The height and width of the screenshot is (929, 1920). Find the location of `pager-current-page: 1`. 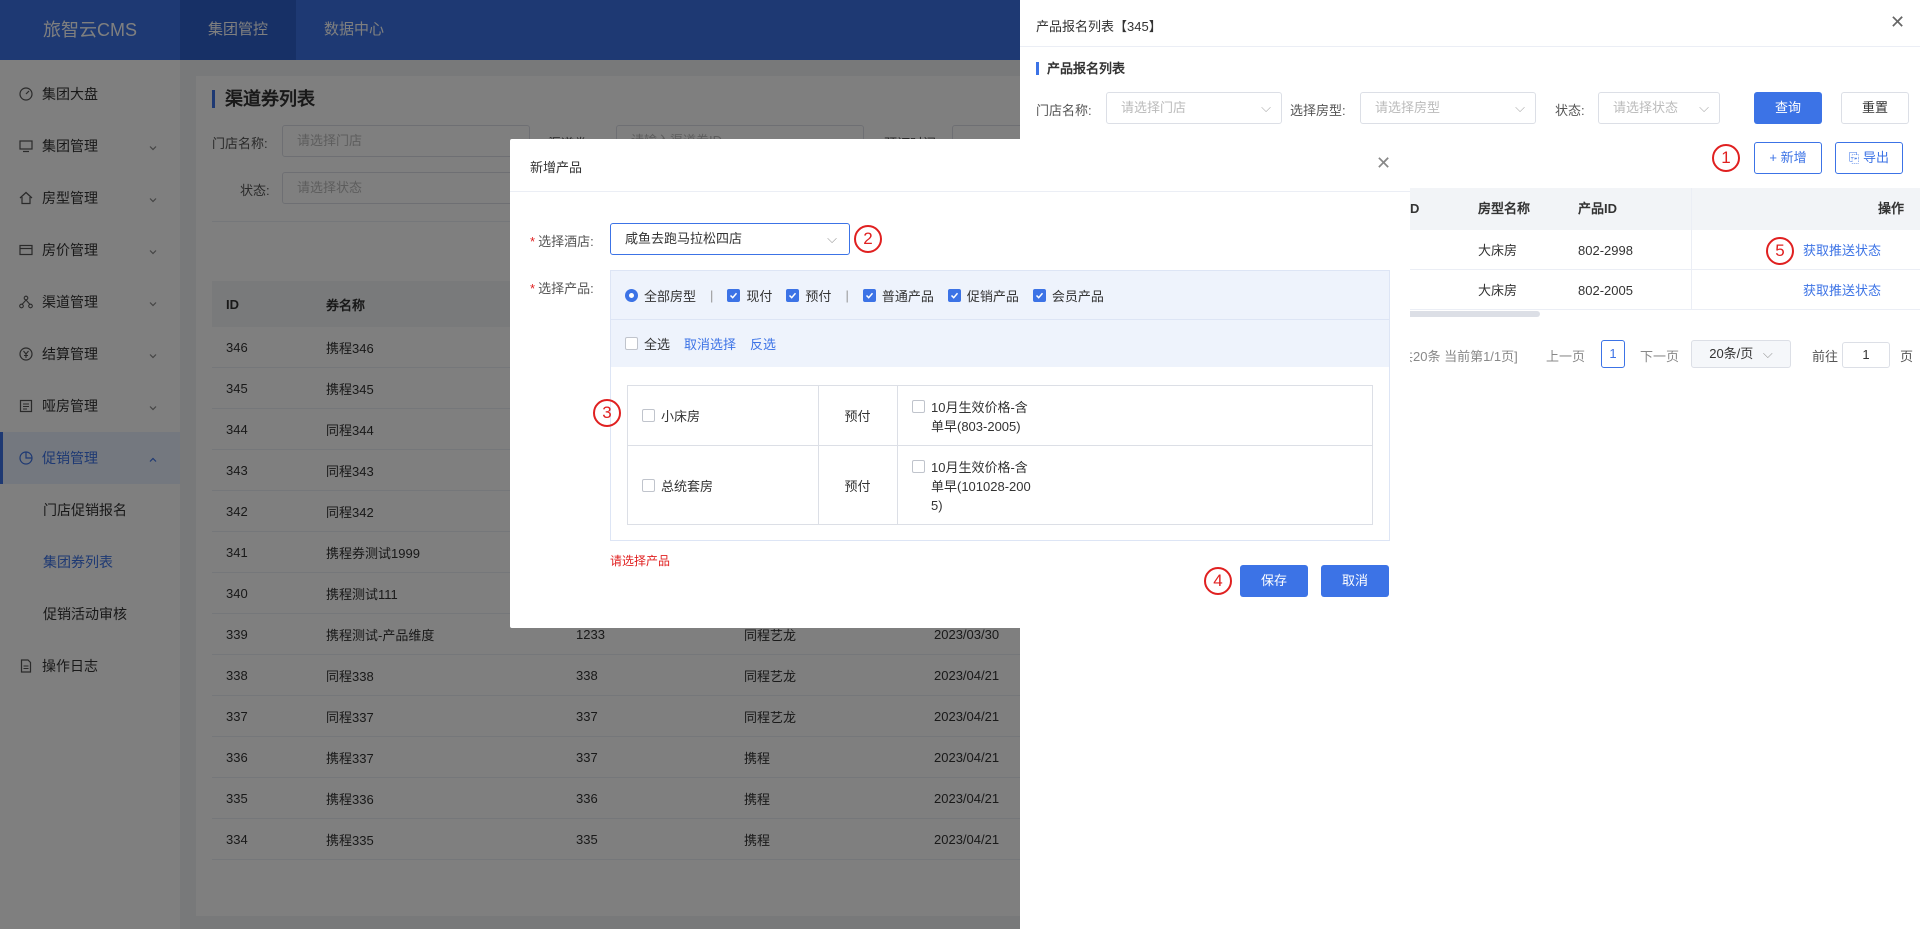

pager-current-page: 1 is located at coordinates (1613, 354).